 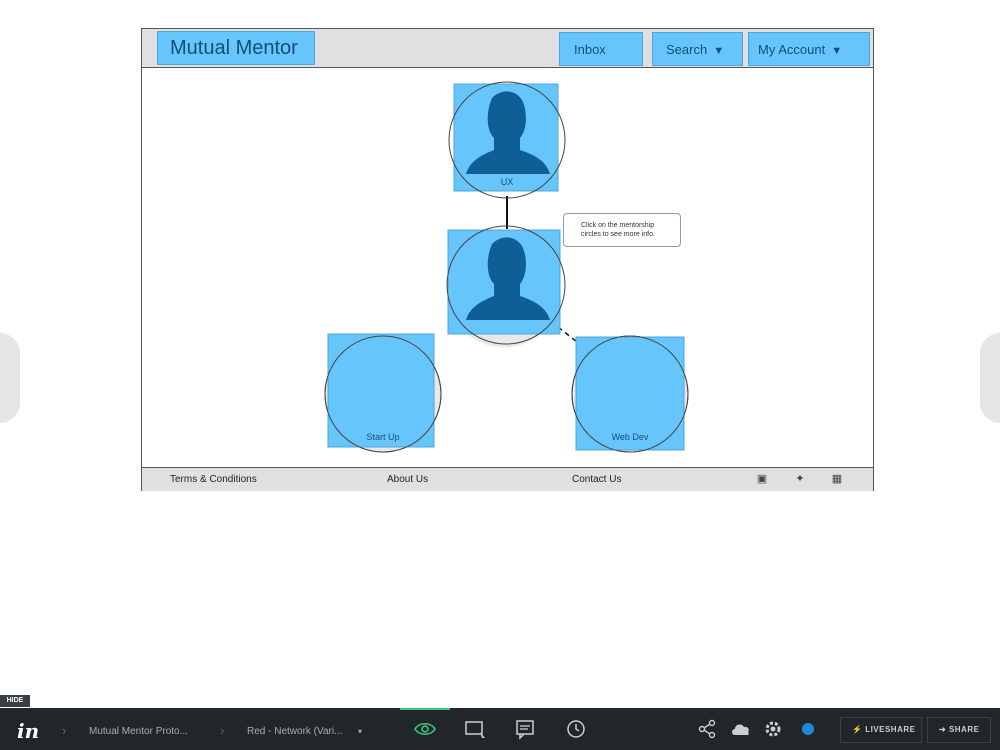 I want to click on gear-icon, so click(x=773, y=729).